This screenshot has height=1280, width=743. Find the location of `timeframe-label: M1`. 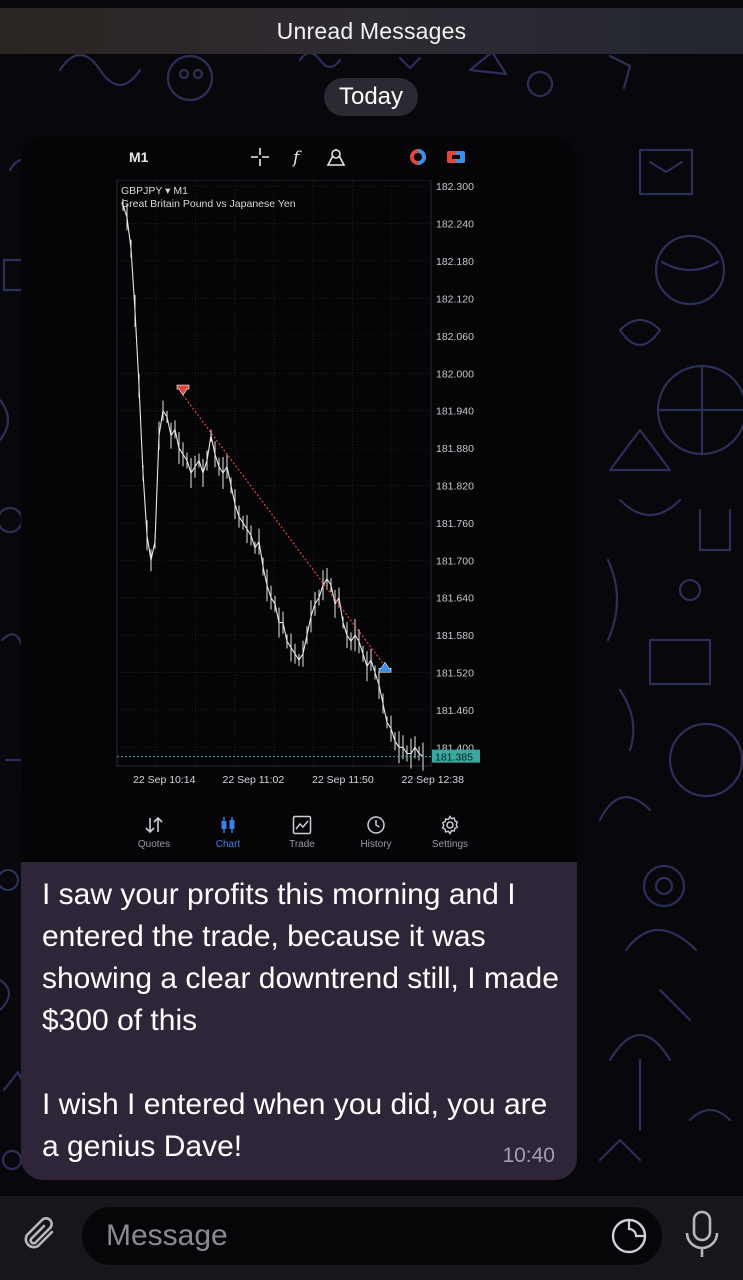

timeframe-label: M1 is located at coordinates (139, 157).